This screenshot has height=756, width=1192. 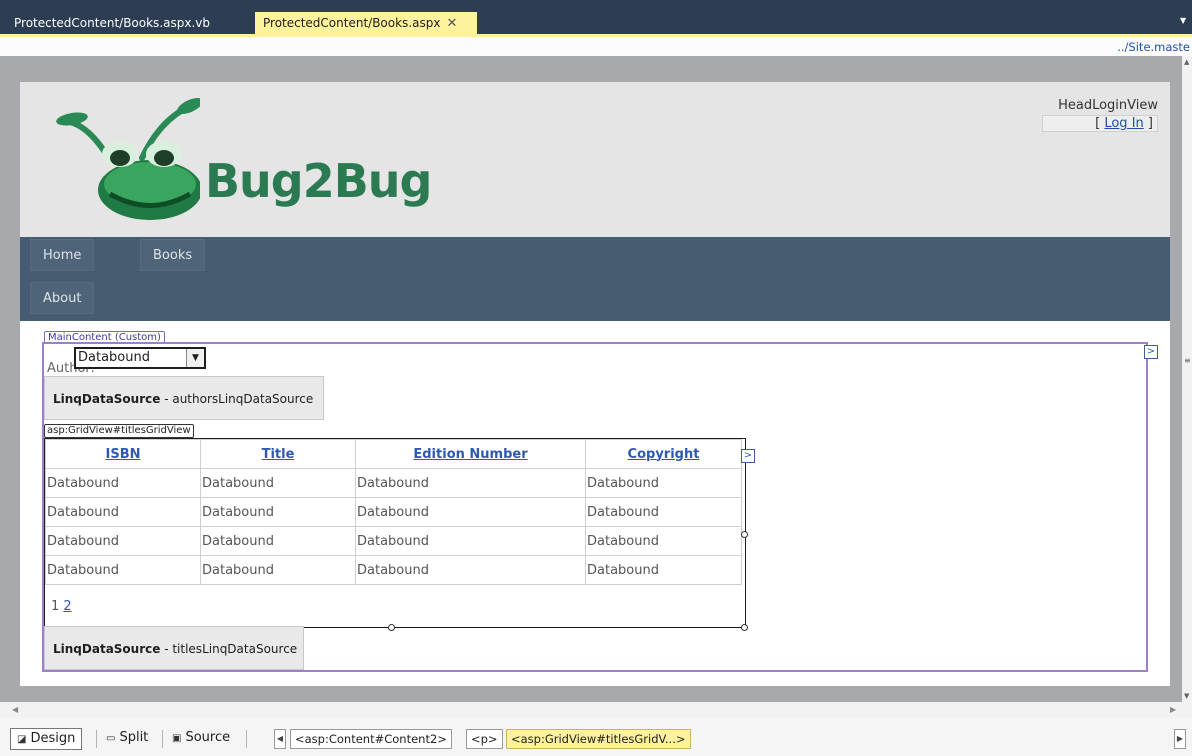 I want to click on design-icon: ◪, so click(x=22, y=739).